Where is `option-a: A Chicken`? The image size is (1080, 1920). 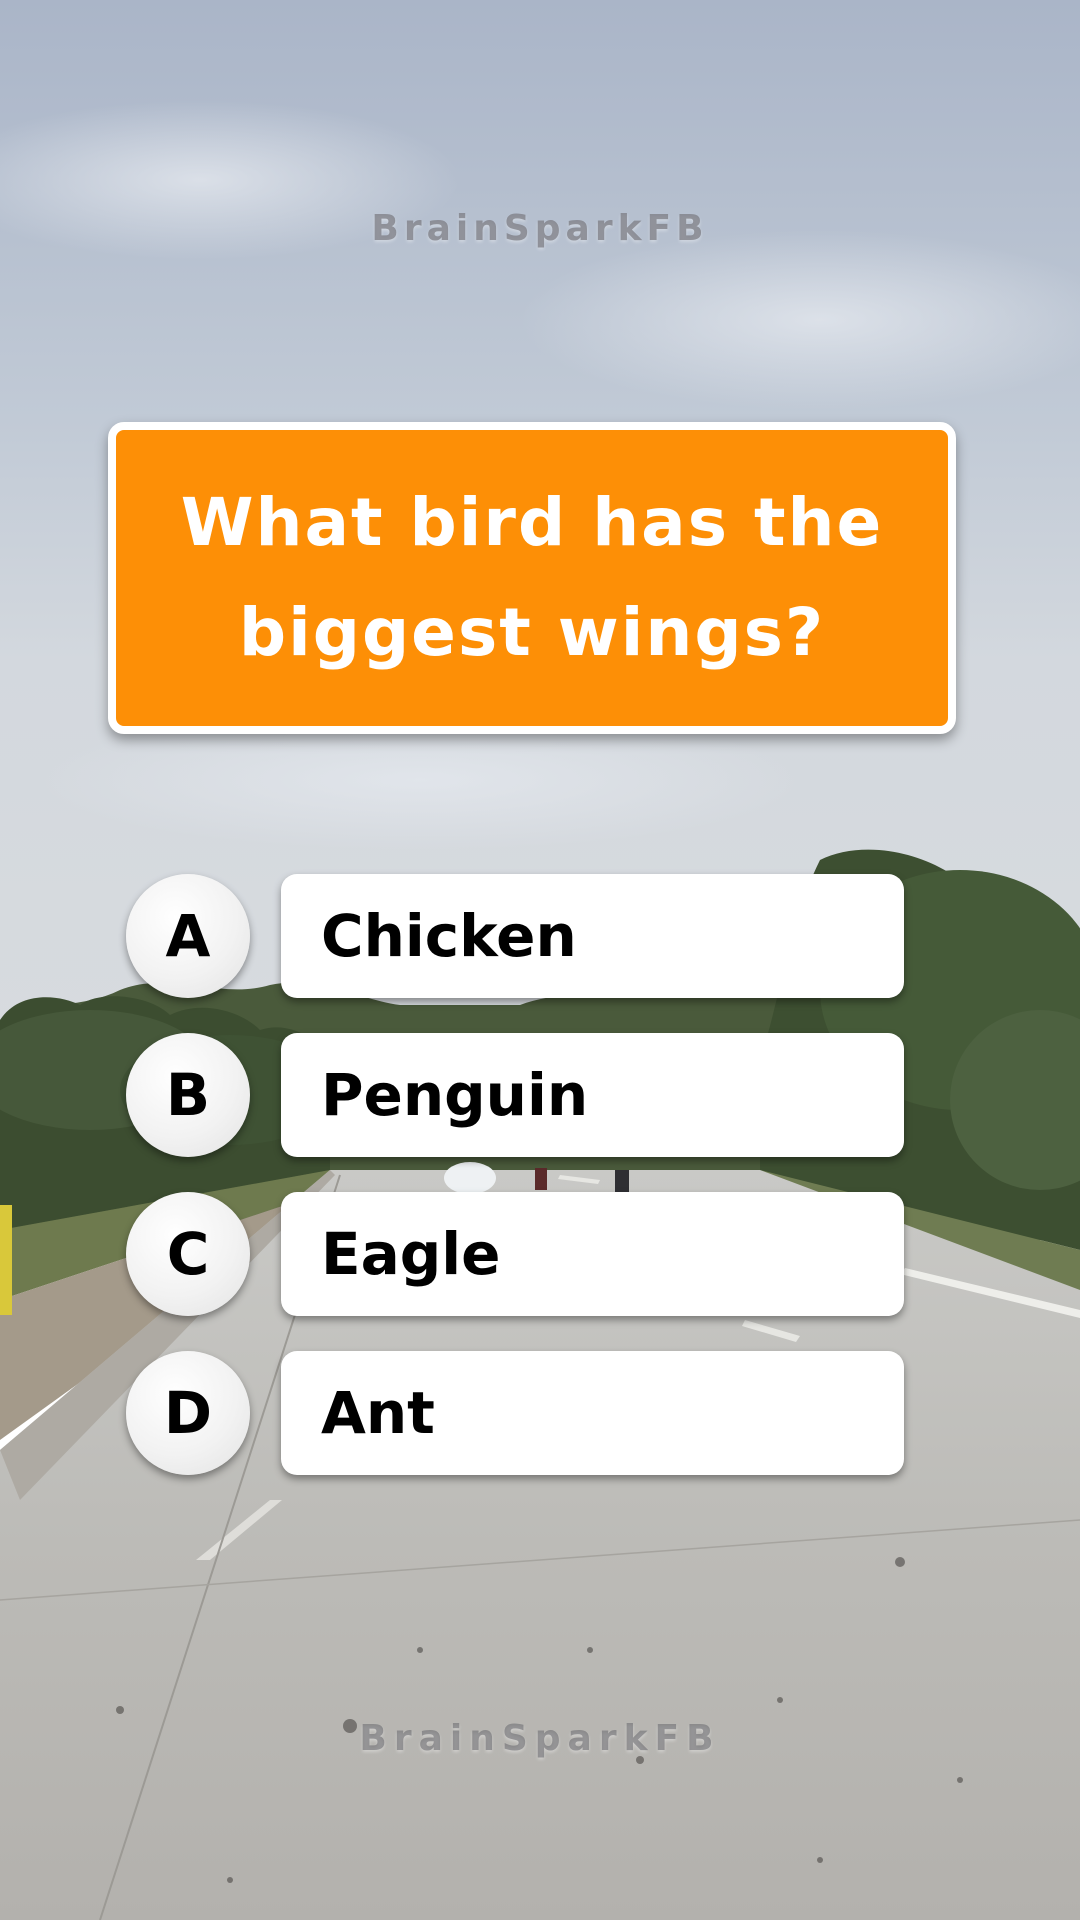 option-a: A Chicken is located at coordinates (515, 937).